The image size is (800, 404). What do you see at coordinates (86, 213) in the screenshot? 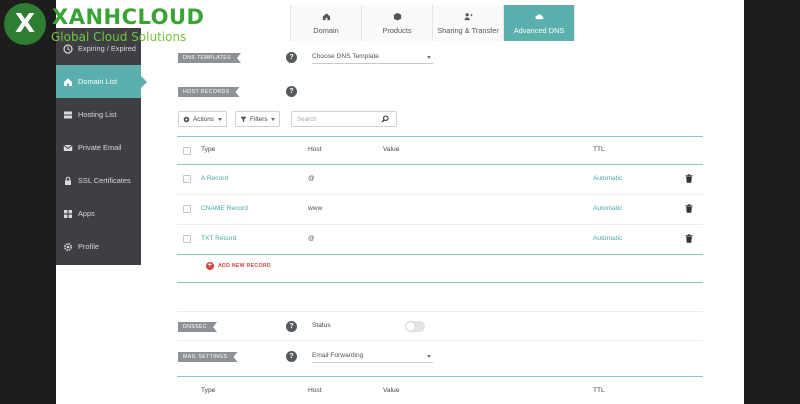
I see `sidebar-item-label: Apps` at bounding box center [86, 213].